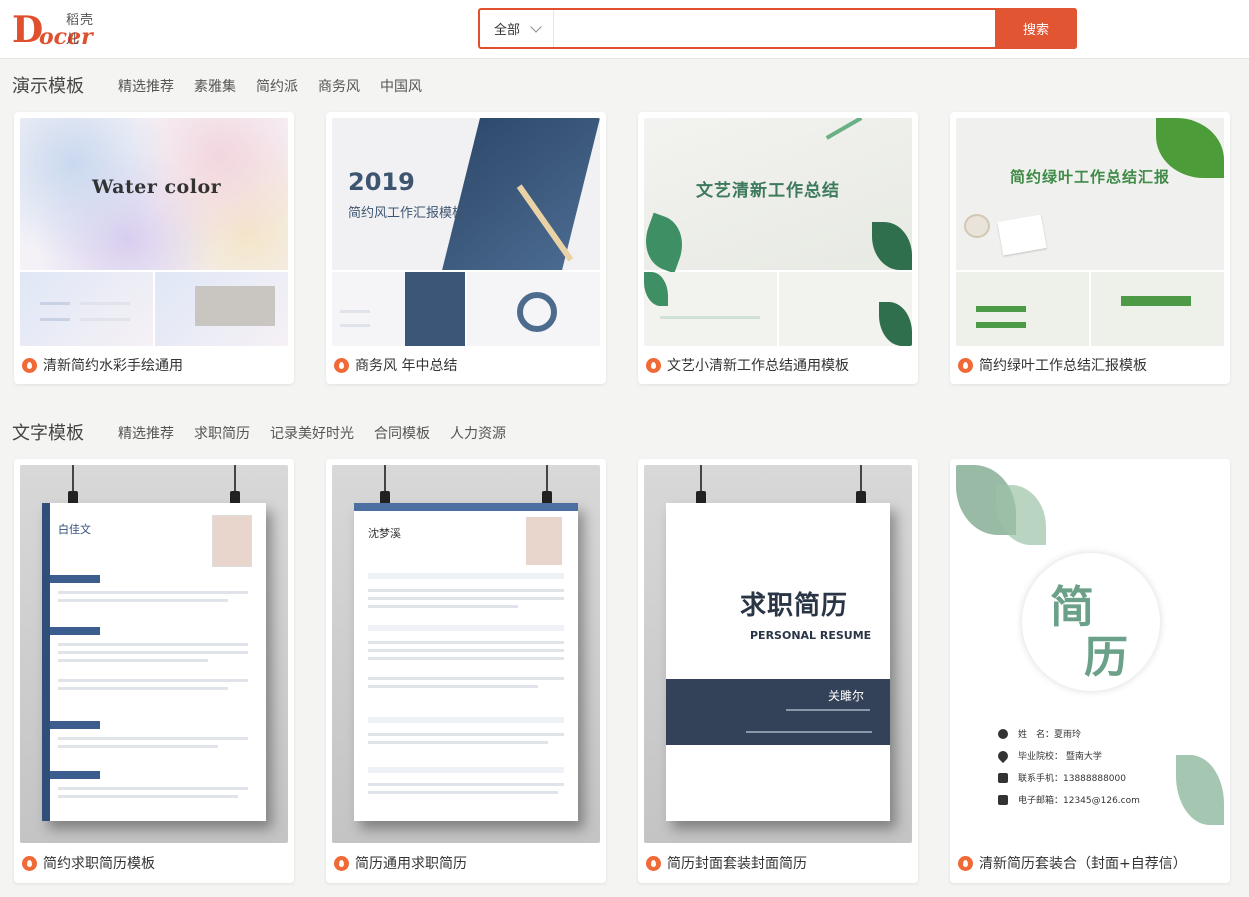 This screenshot has height=897, width=1249. Describe the element at coordinates (1090, 177) in the screenshot. I see `thumbnail-title: 简约绿叶工作总结汇报` at that location.